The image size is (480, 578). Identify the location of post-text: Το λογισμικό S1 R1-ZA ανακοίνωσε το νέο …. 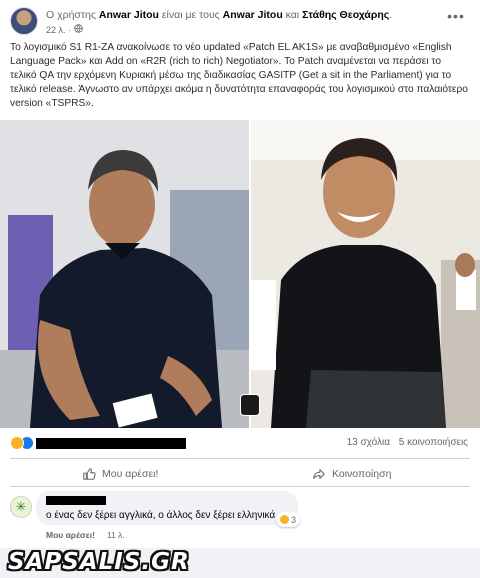
(239, 75).